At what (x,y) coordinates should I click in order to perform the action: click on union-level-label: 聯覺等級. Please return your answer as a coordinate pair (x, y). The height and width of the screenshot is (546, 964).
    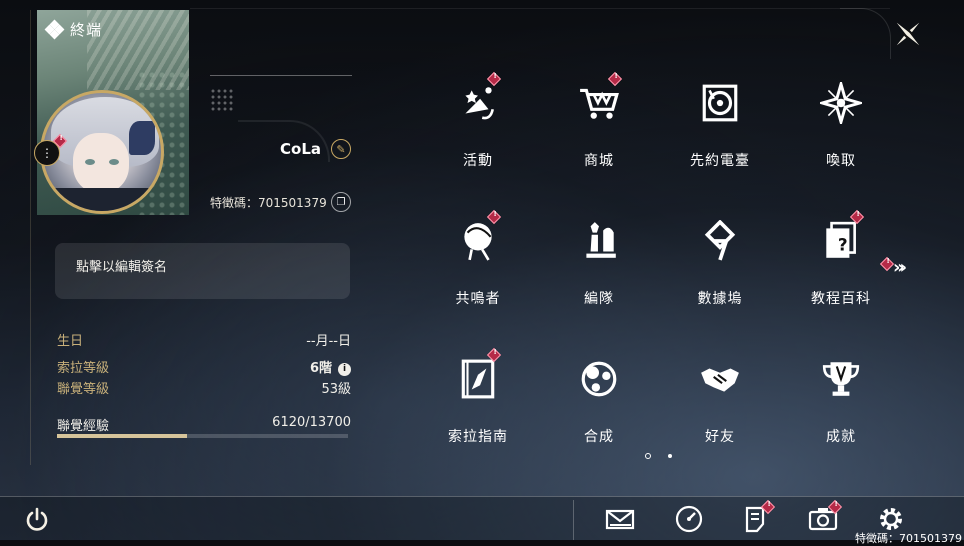
    Looking at the image, I should click on (83, 389).